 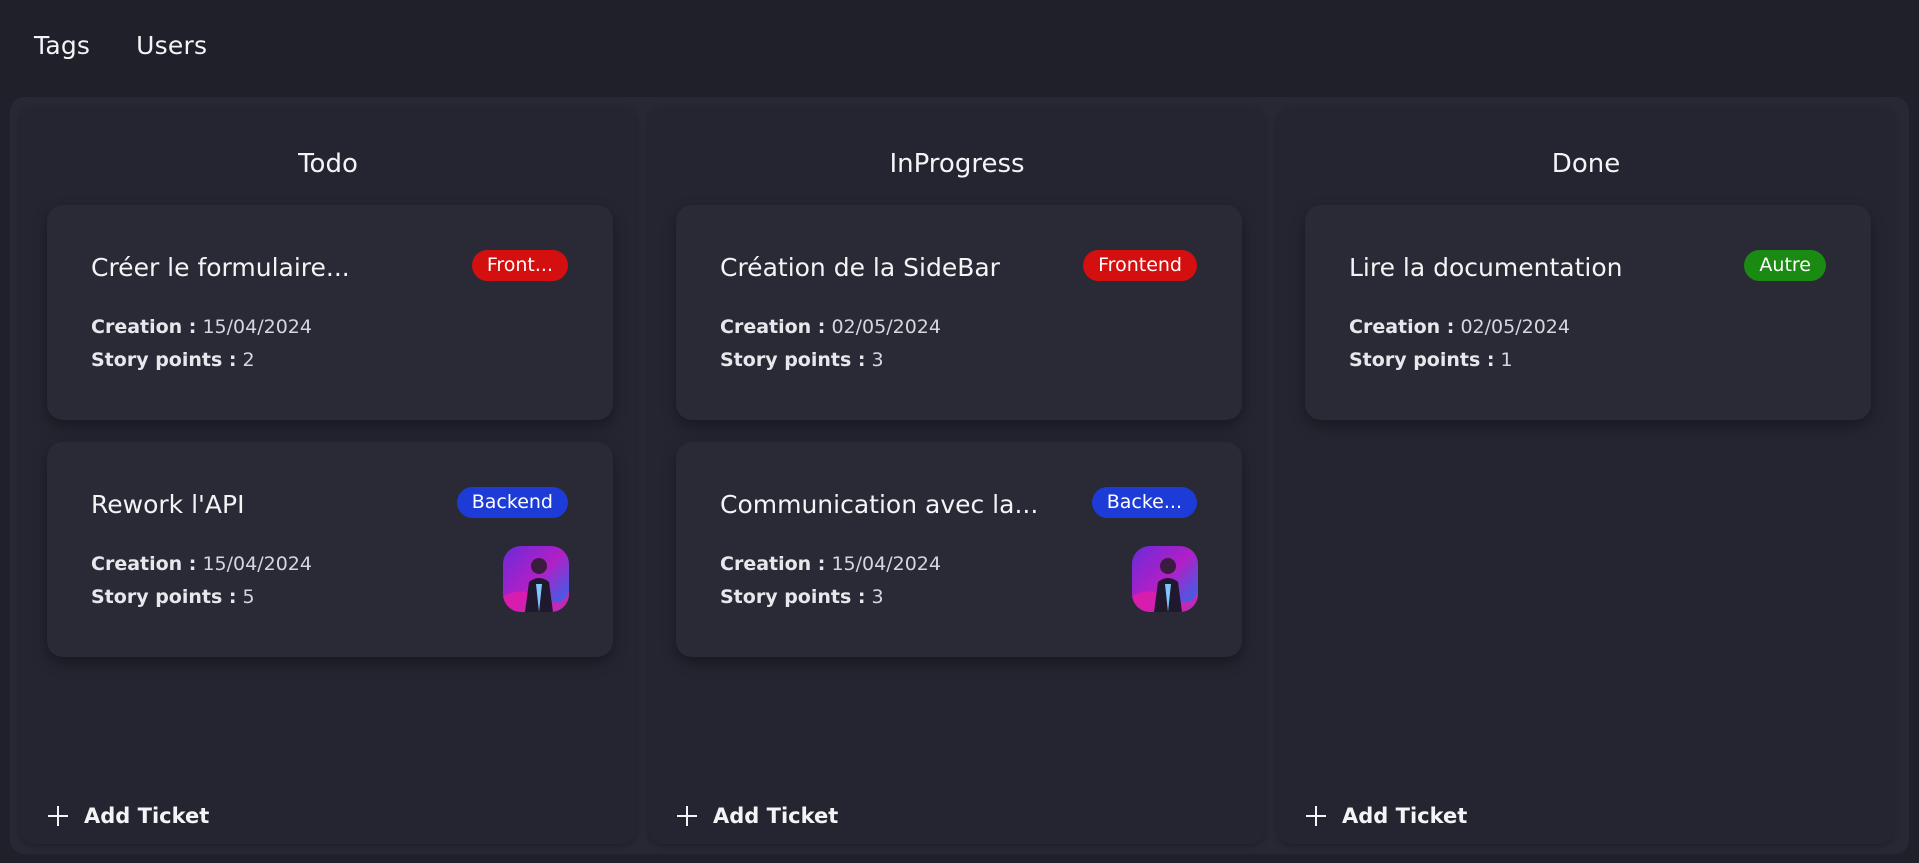 What do you see at coordinates (62, 45) in the screenshot?
I see `nav-tags-link: Tags` at bounding box center [62, 45].